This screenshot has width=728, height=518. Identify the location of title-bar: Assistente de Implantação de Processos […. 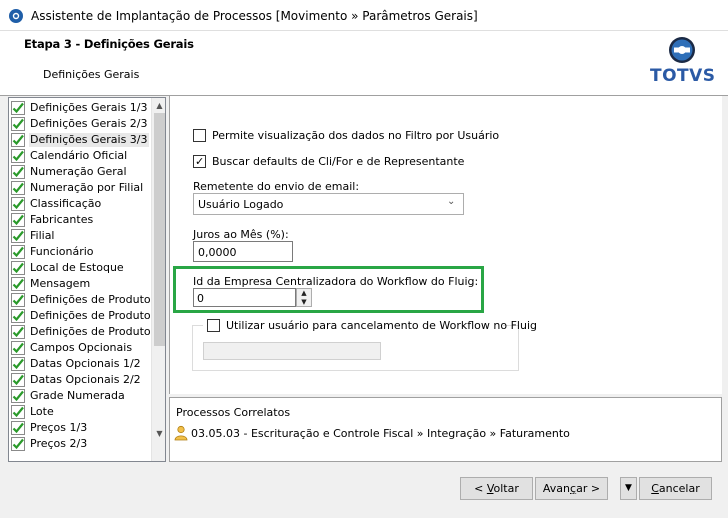
(364, 15).